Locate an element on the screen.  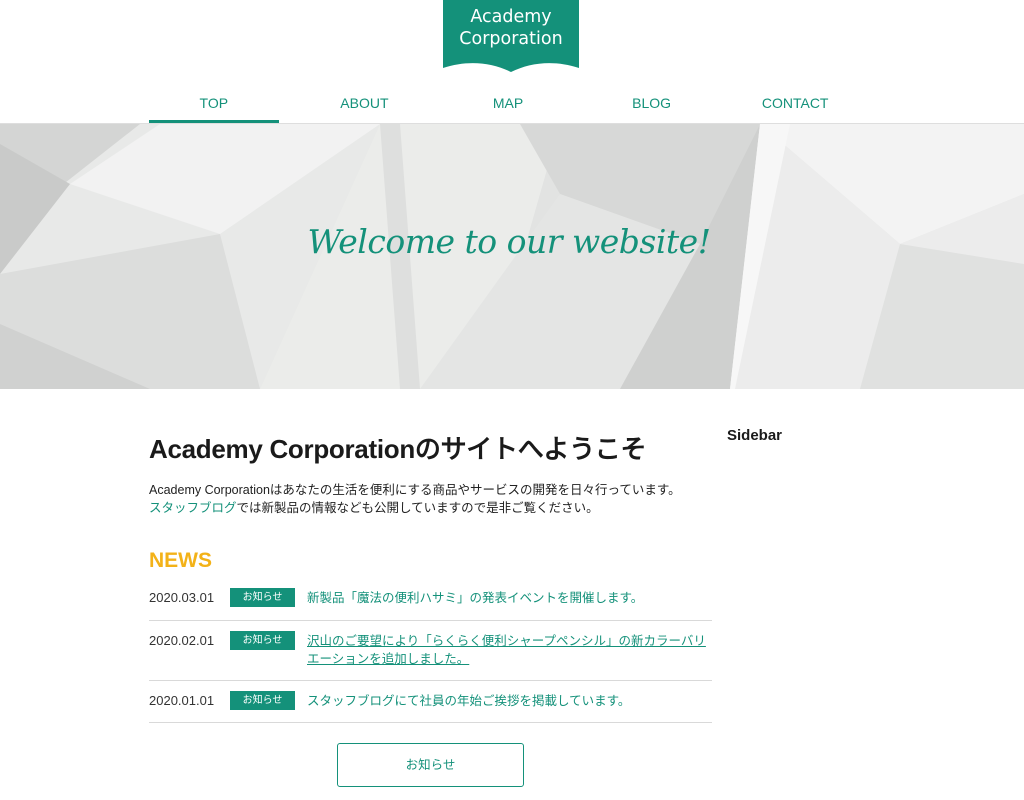
news-date: 2020.03.01 is located at coordinates (182, 597).